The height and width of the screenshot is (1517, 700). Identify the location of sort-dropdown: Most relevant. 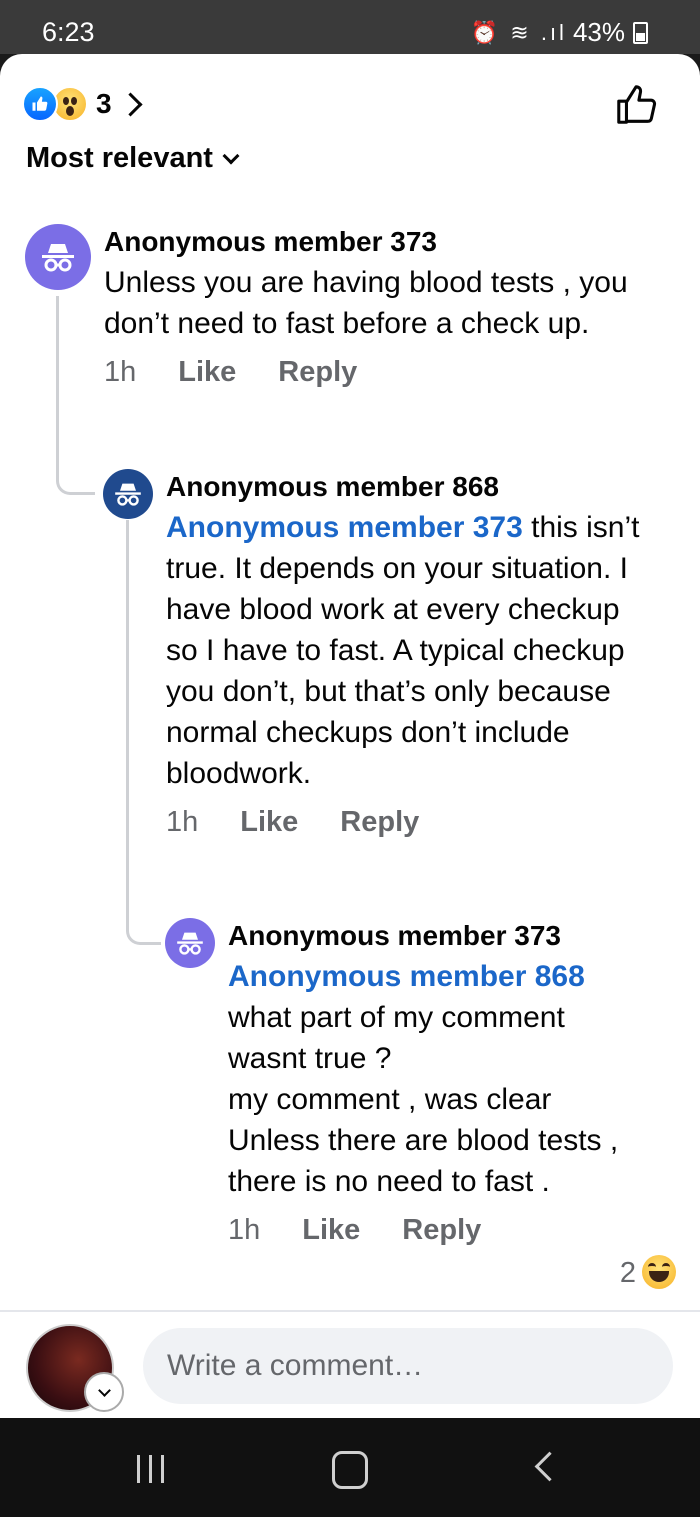
(133, 158).